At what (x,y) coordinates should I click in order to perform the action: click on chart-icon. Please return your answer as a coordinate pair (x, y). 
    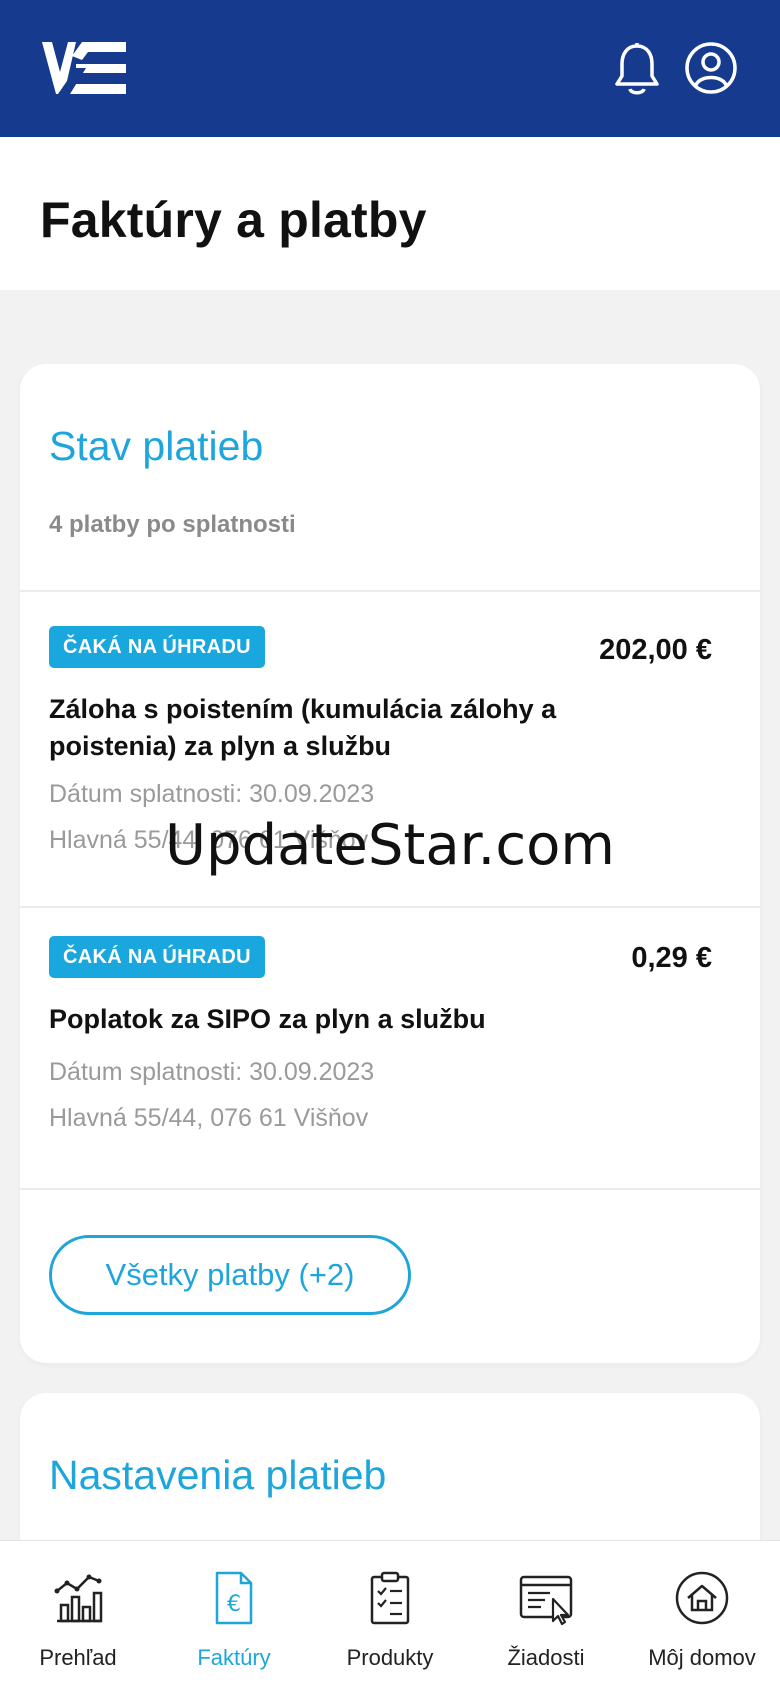
    Looking at the image, I should click on (78, 1598).